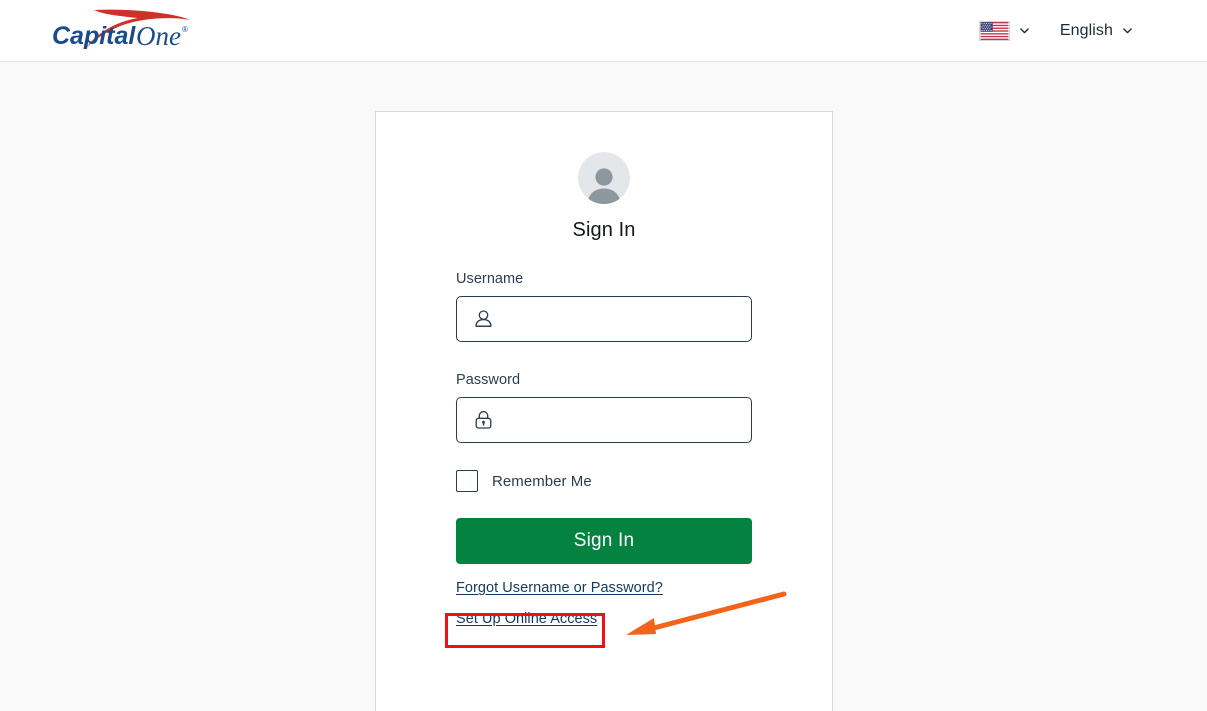 The width and height of the screenshot is (1207, 711). I want to click on page-title: Sign In, so click(604, 230).